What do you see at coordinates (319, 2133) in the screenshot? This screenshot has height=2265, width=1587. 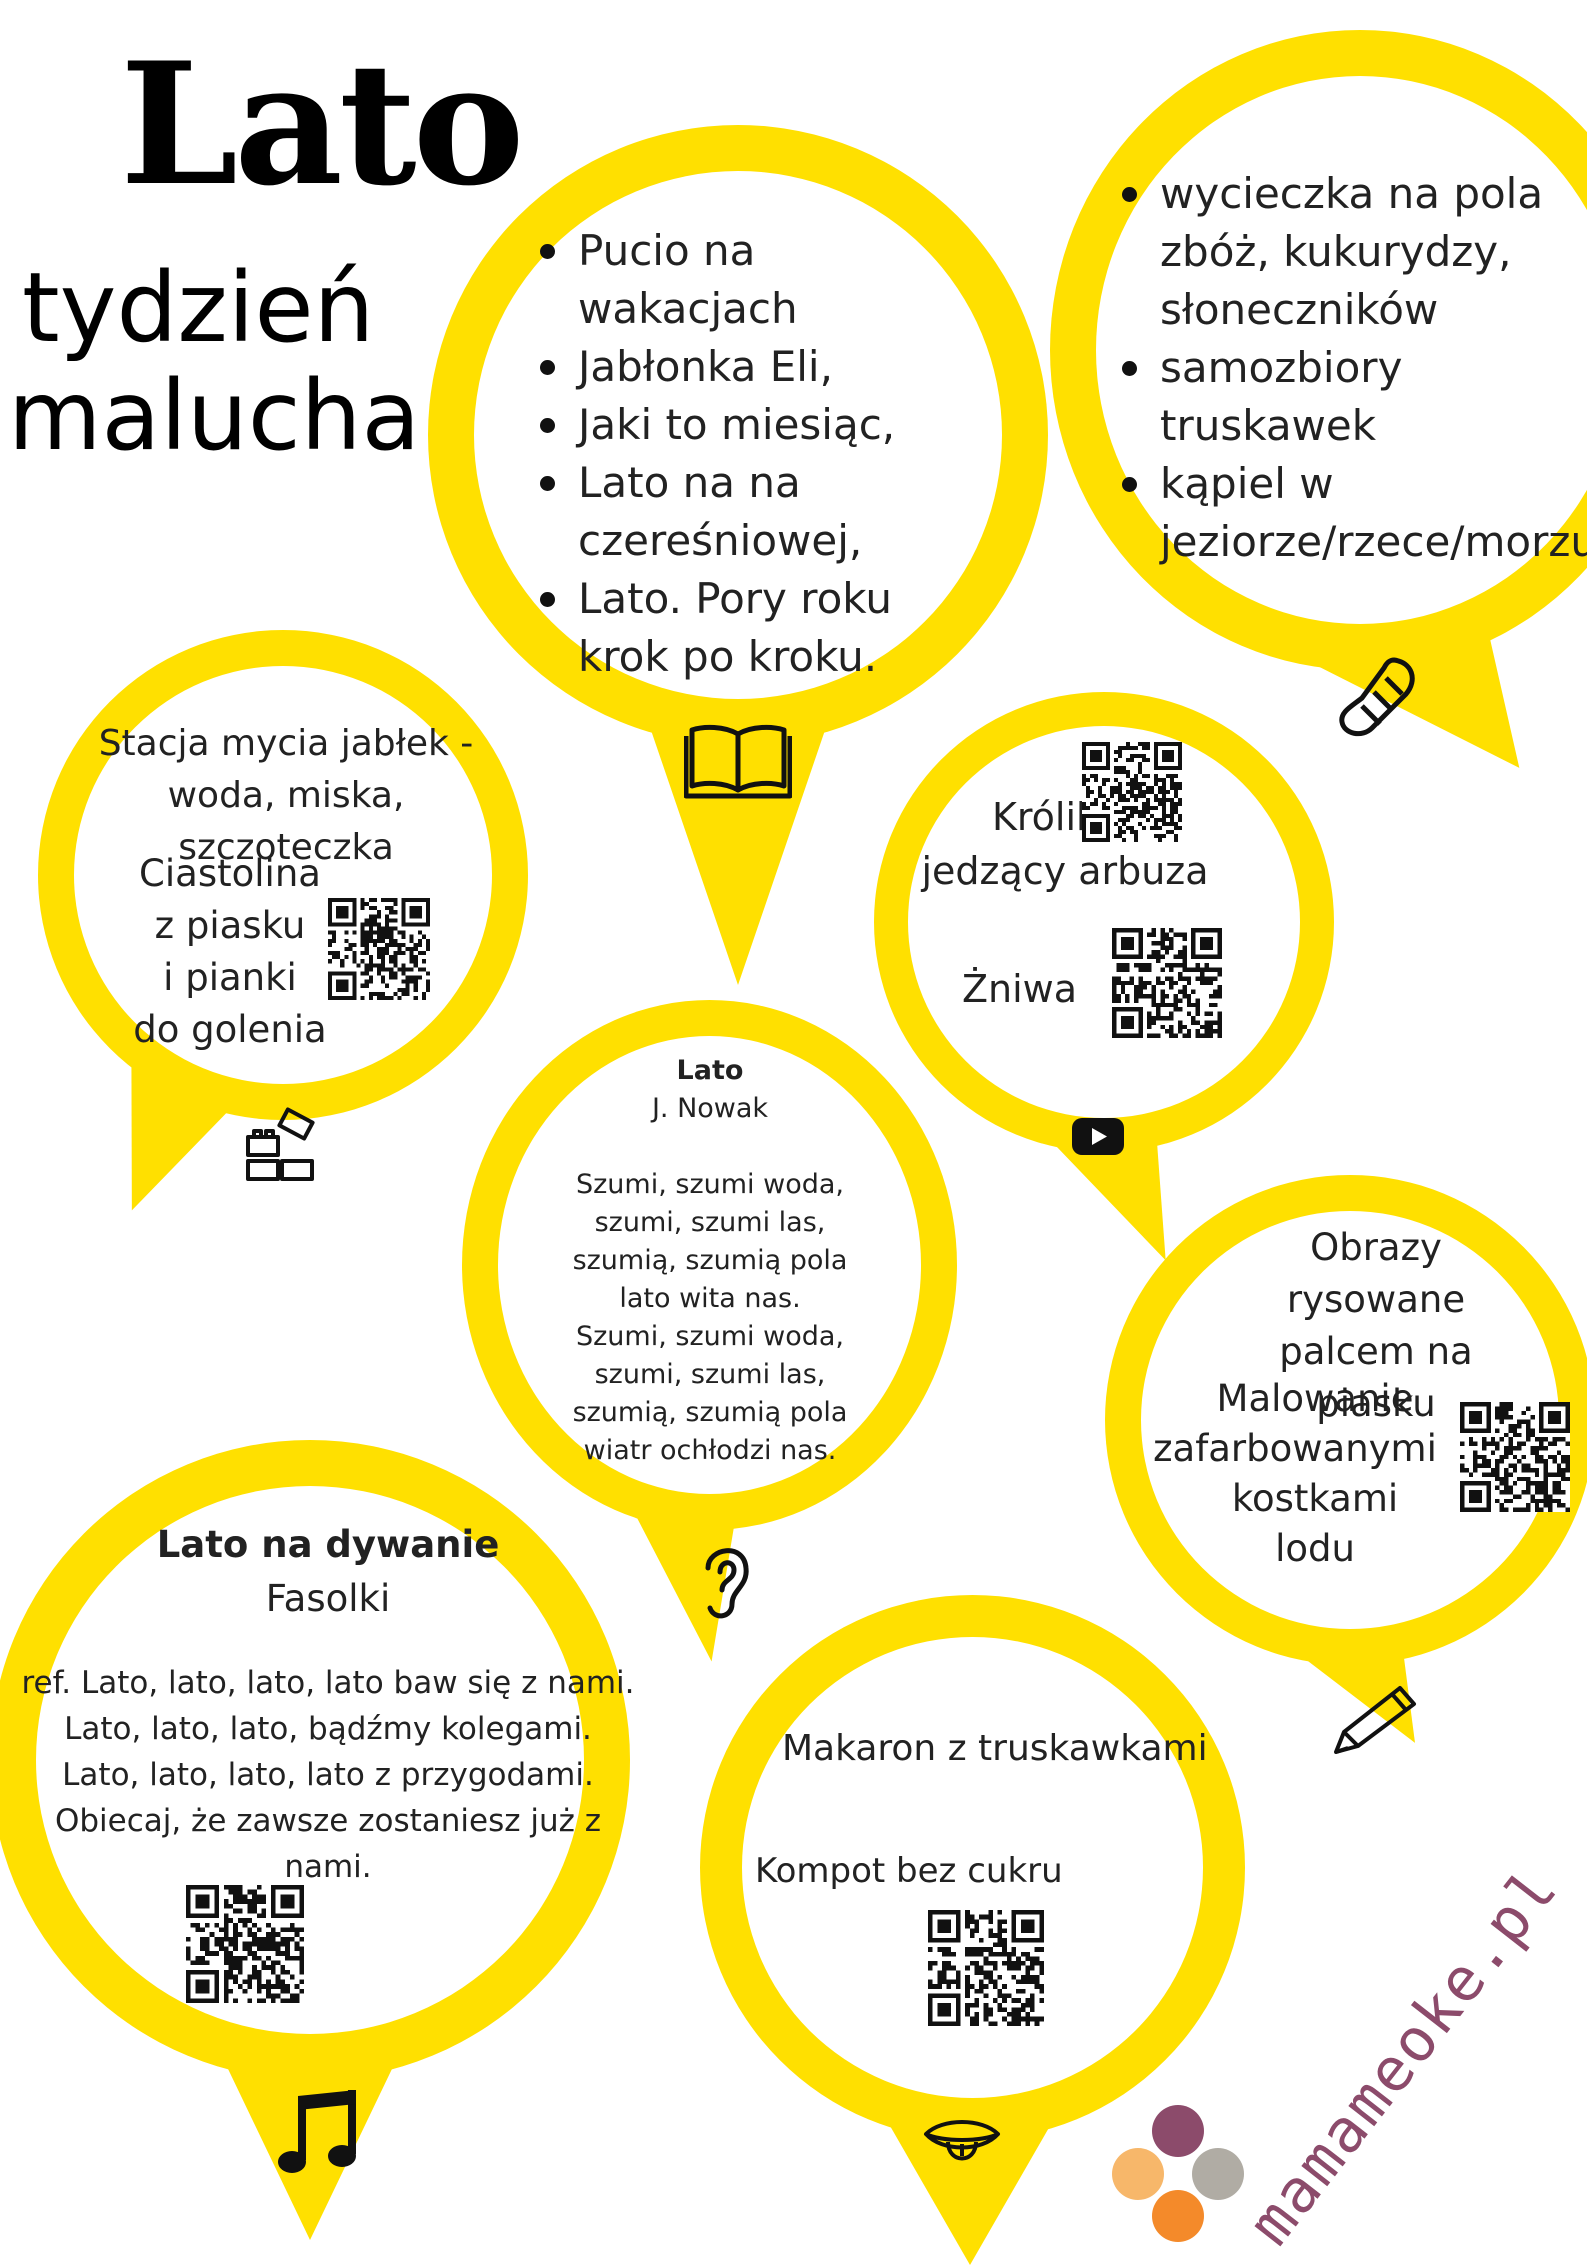 I see `music-note-icon` at bounding box center [319, 2133].